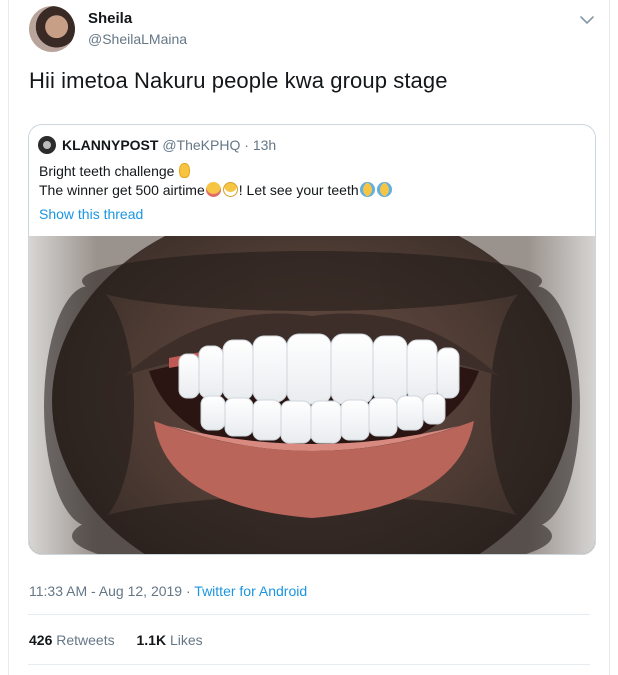 This screenshot has height=675, width=618. What do you see at coordinates (58, 591) in the screenshot?
I see `tweet-time: 11:33 AM` at bounding box center [58, 591].